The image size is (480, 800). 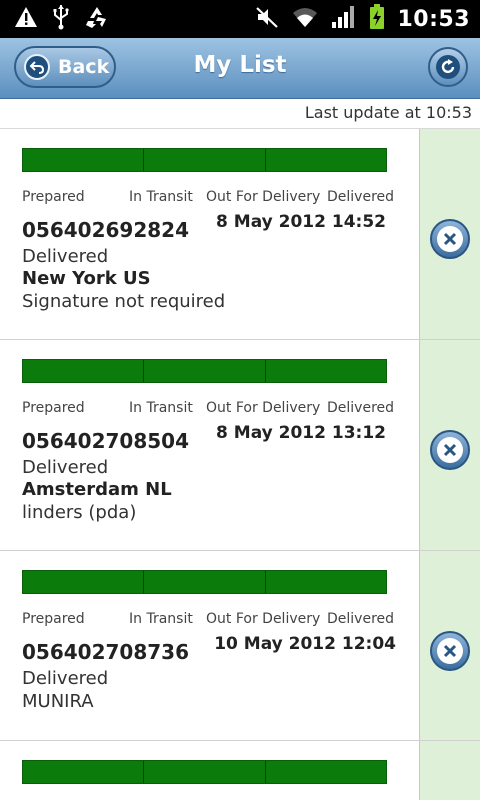 I want to click on clock: 10:53, so click(x=433, y=19).